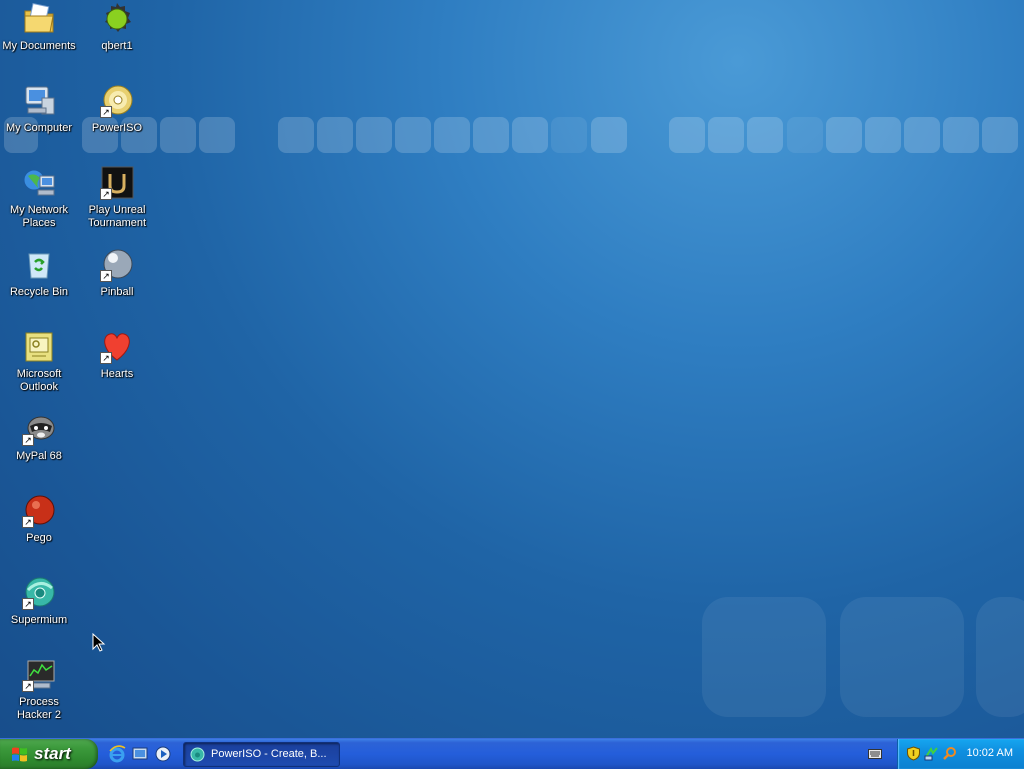  I want to click on desktop-icon-supermium: ↗ Supermium, so click(39, 615).